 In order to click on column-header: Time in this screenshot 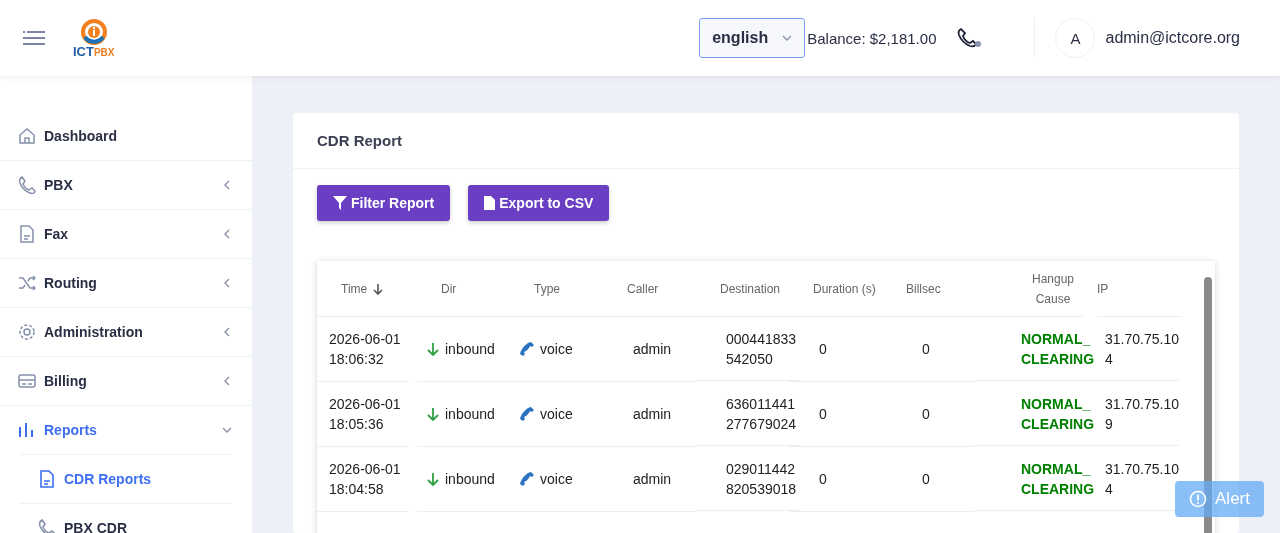, I will do `click(367, 289)`.